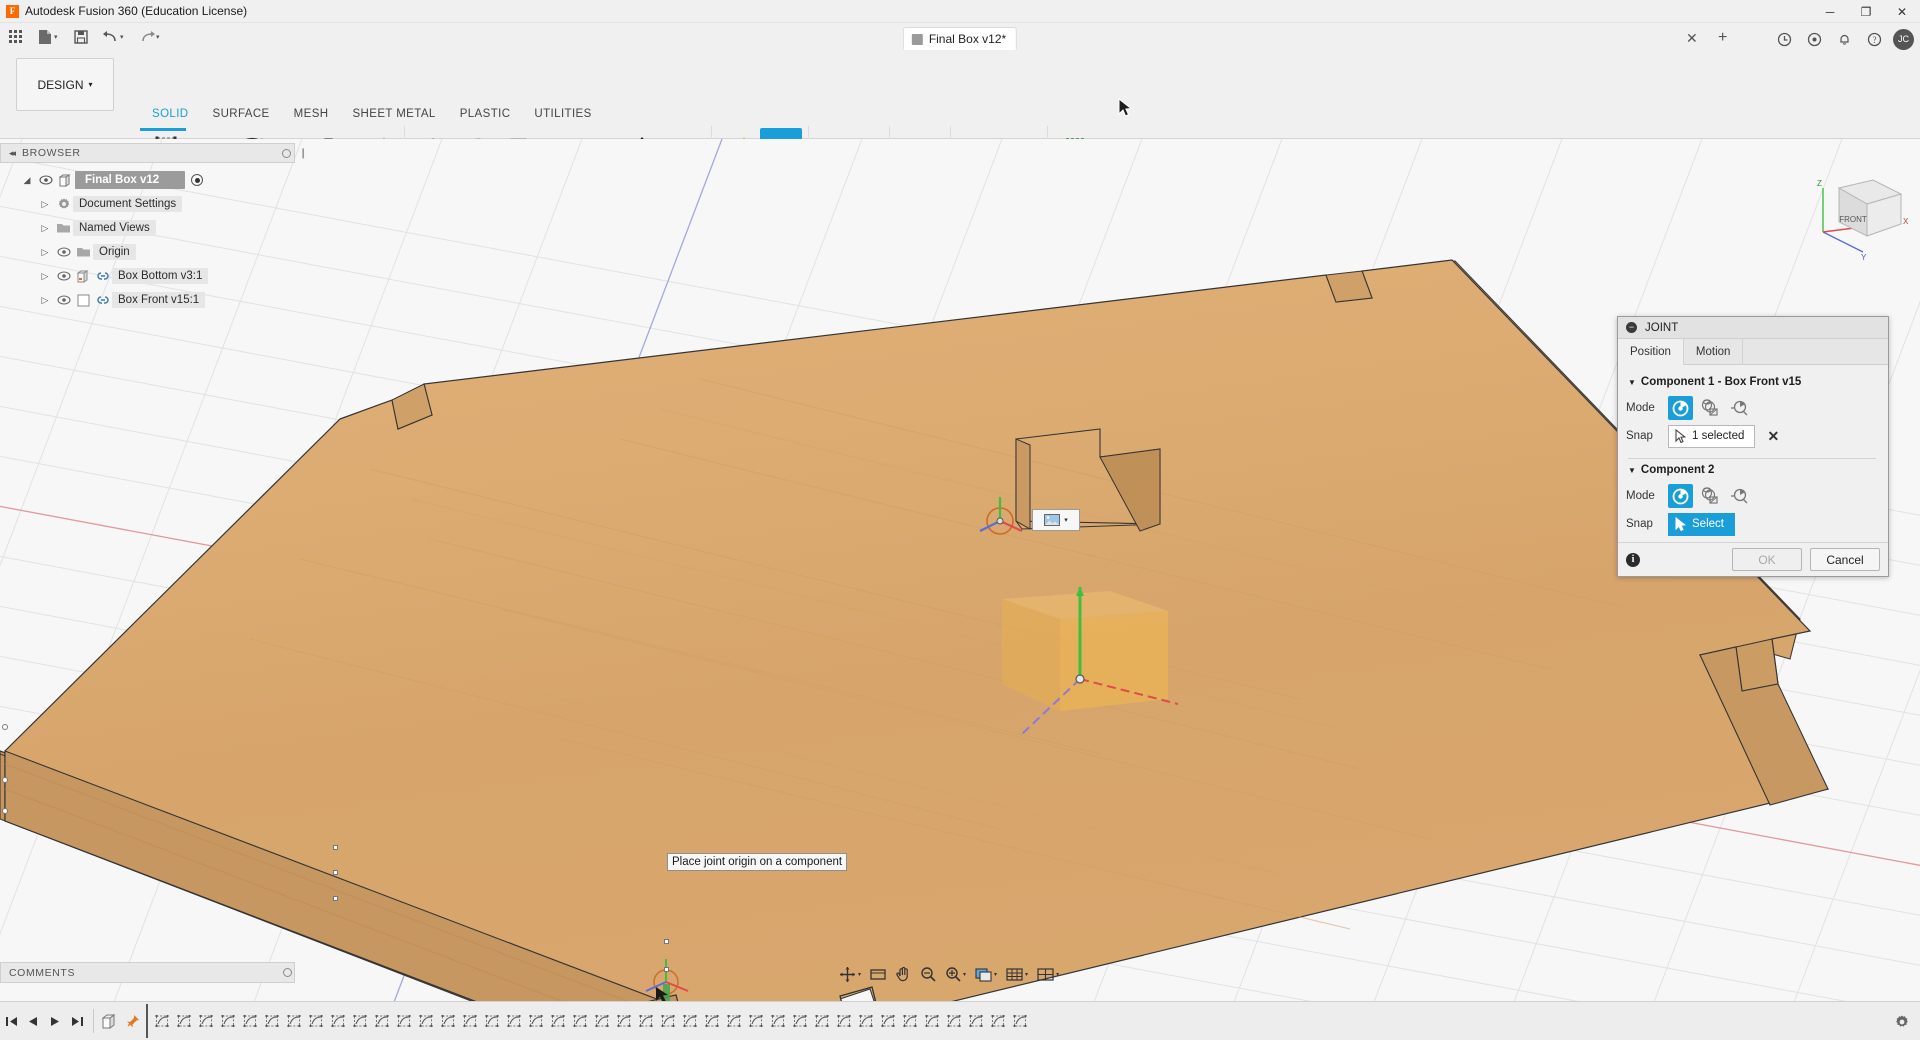 The width and height of the screenshot is (1920, 1040). What do you see at coordinates (1830, 11) in the screenshot?
I see `minimize-button: ─` at bounding box center [1830, 11].